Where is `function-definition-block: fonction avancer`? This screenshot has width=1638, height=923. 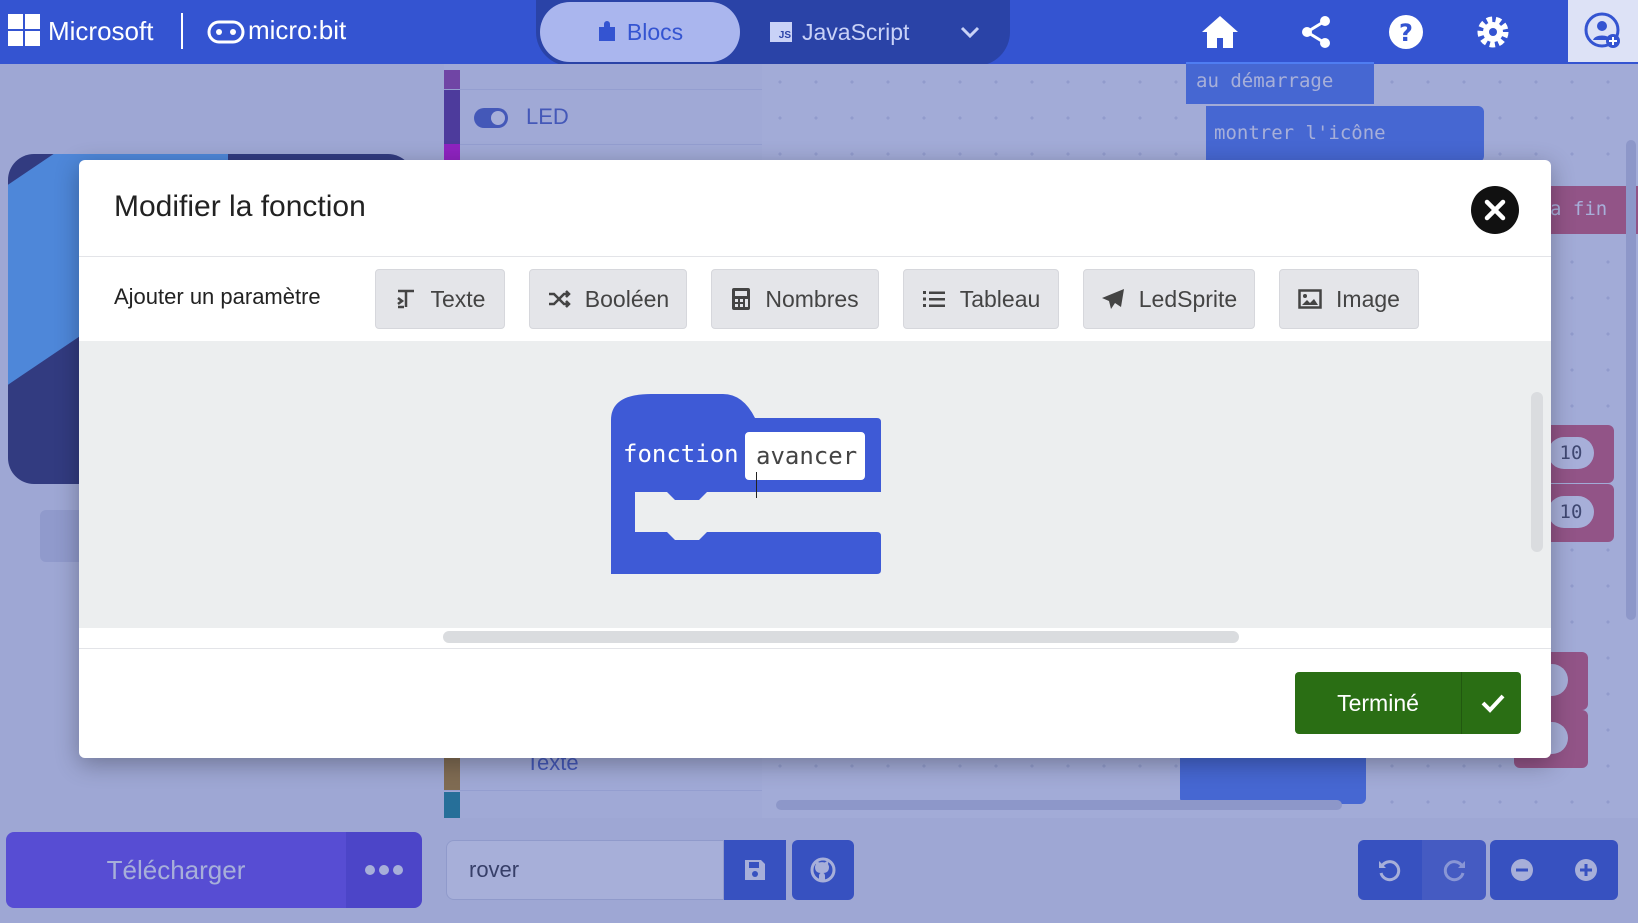
function-definition-block: fonction avancer is located at coordinates (746, 484).